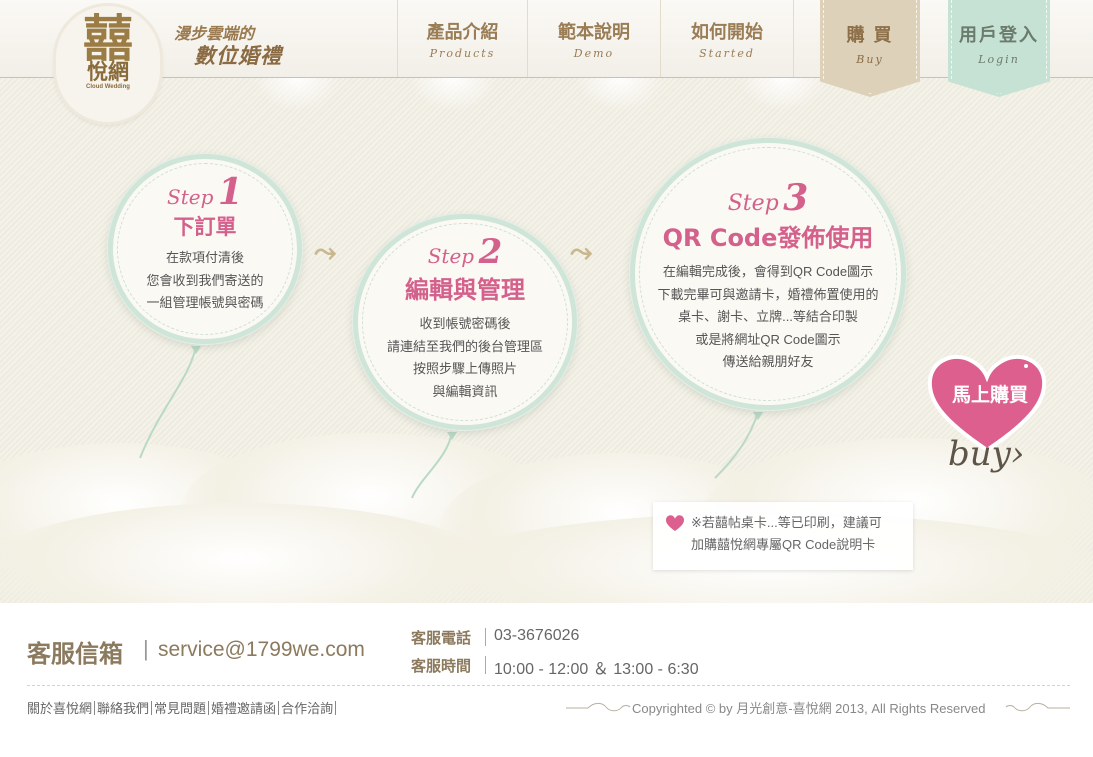  Describe the element at coordinates (243, 708) in the screenshot. I see `footer-link-invitation: 婚禮邀請函` at that location.